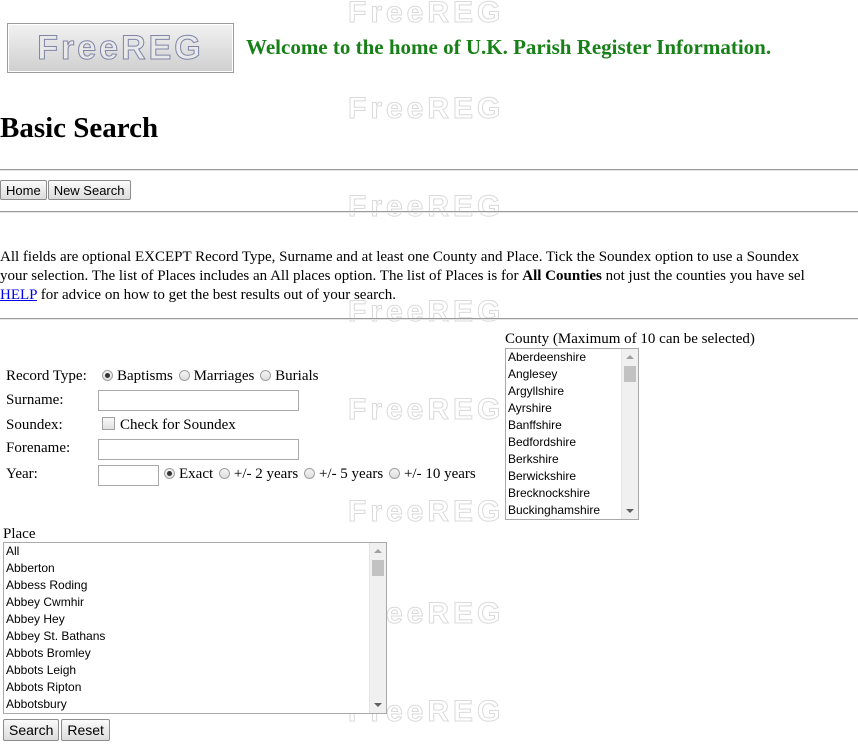 The image size is (858, 747). Describe the element at coordinates (34, 425) in the screenshot. I see `soundex-label: Soundex:` at that location.